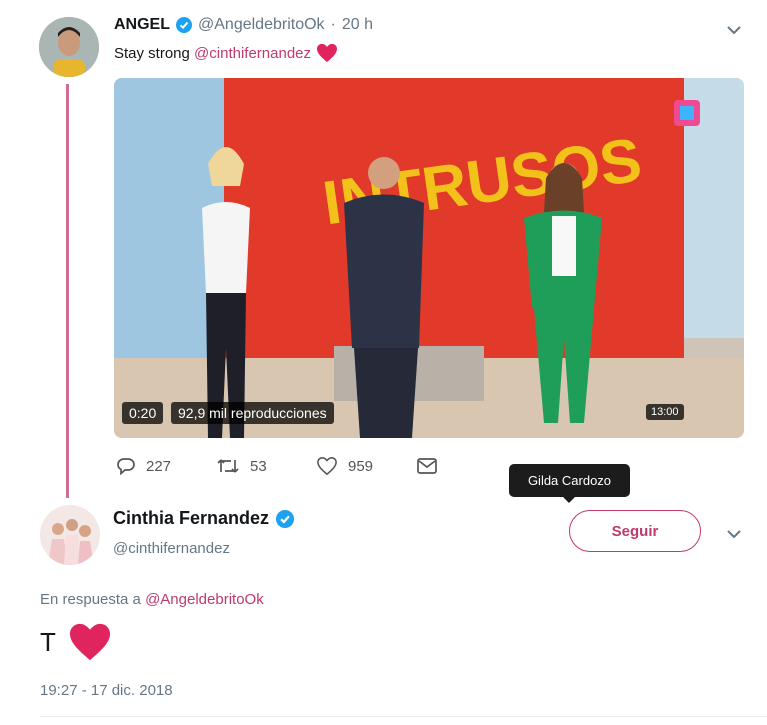 Image resolution: width=767 pixels, height=725 pixels. I want to click on reply-count: 227, so click(159, 466).